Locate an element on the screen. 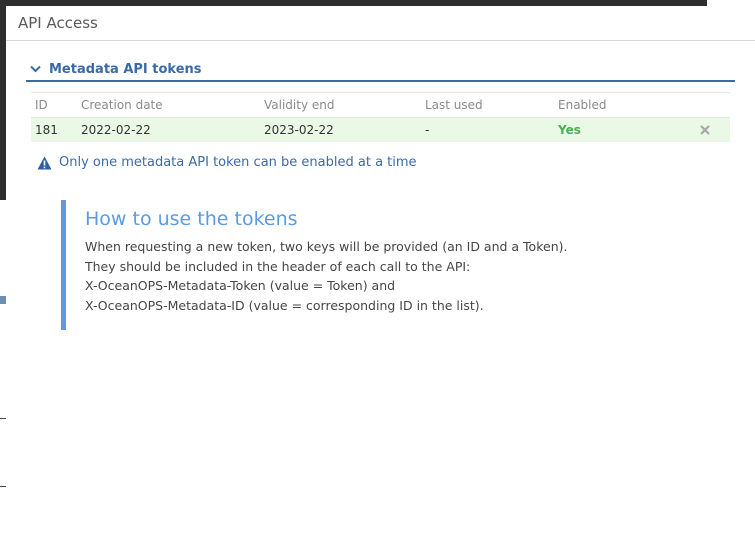  column-header-last-used: Last used is located at coordinates (454, 105).